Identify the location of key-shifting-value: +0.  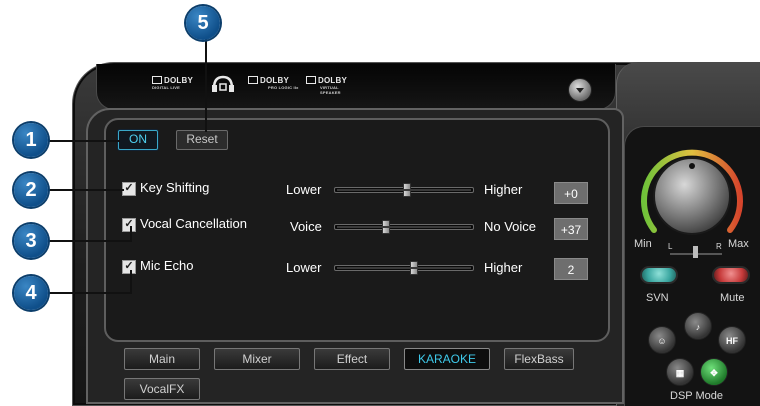
(571, 193).